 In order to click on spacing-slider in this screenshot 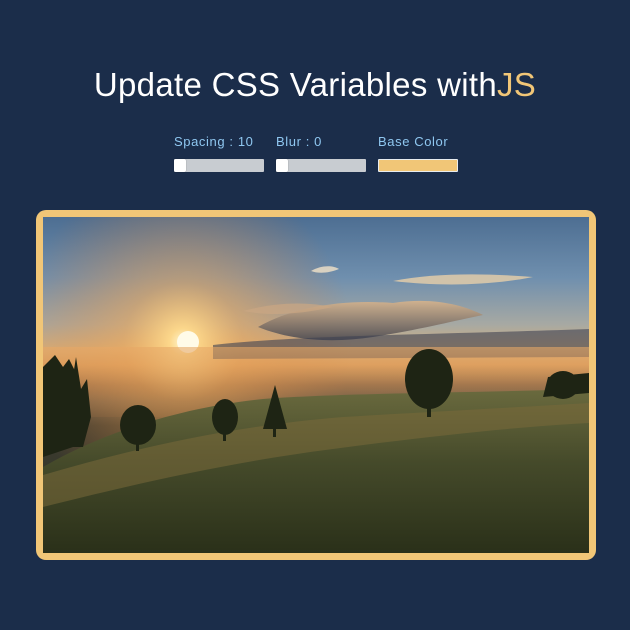, I will do `click(219, 165)`.